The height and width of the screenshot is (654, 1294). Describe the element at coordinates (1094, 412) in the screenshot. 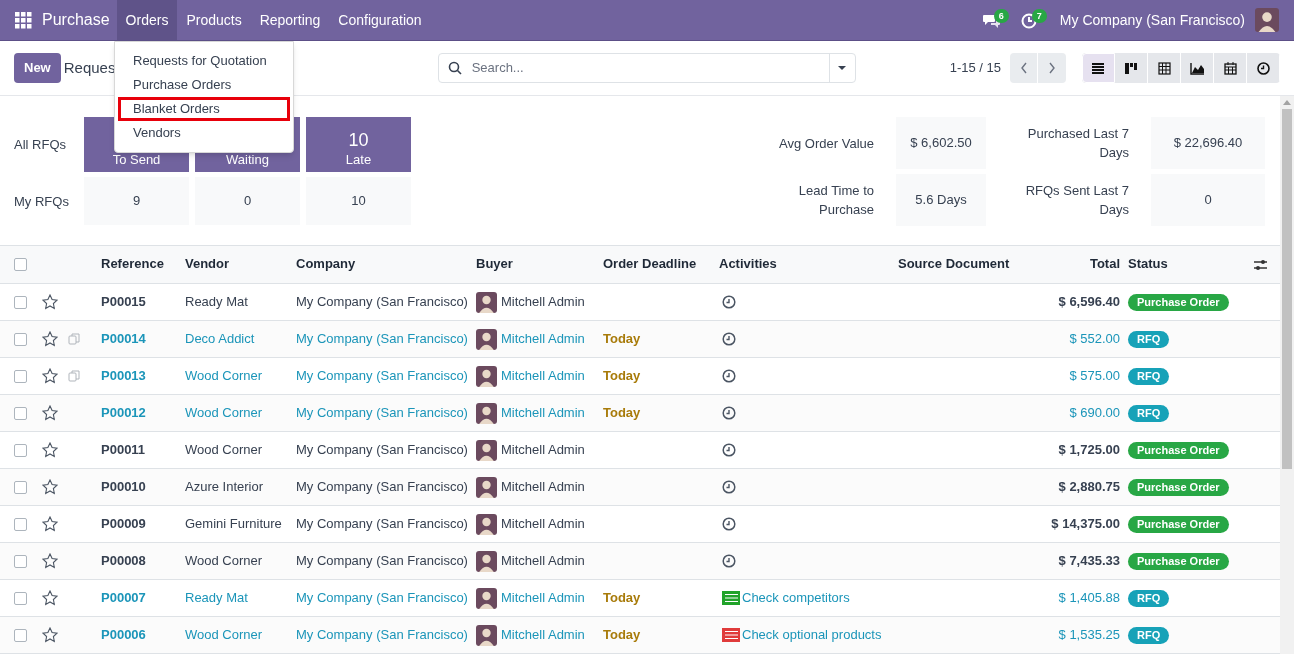

I see `total-cell-text: $ 690.00` at that location.